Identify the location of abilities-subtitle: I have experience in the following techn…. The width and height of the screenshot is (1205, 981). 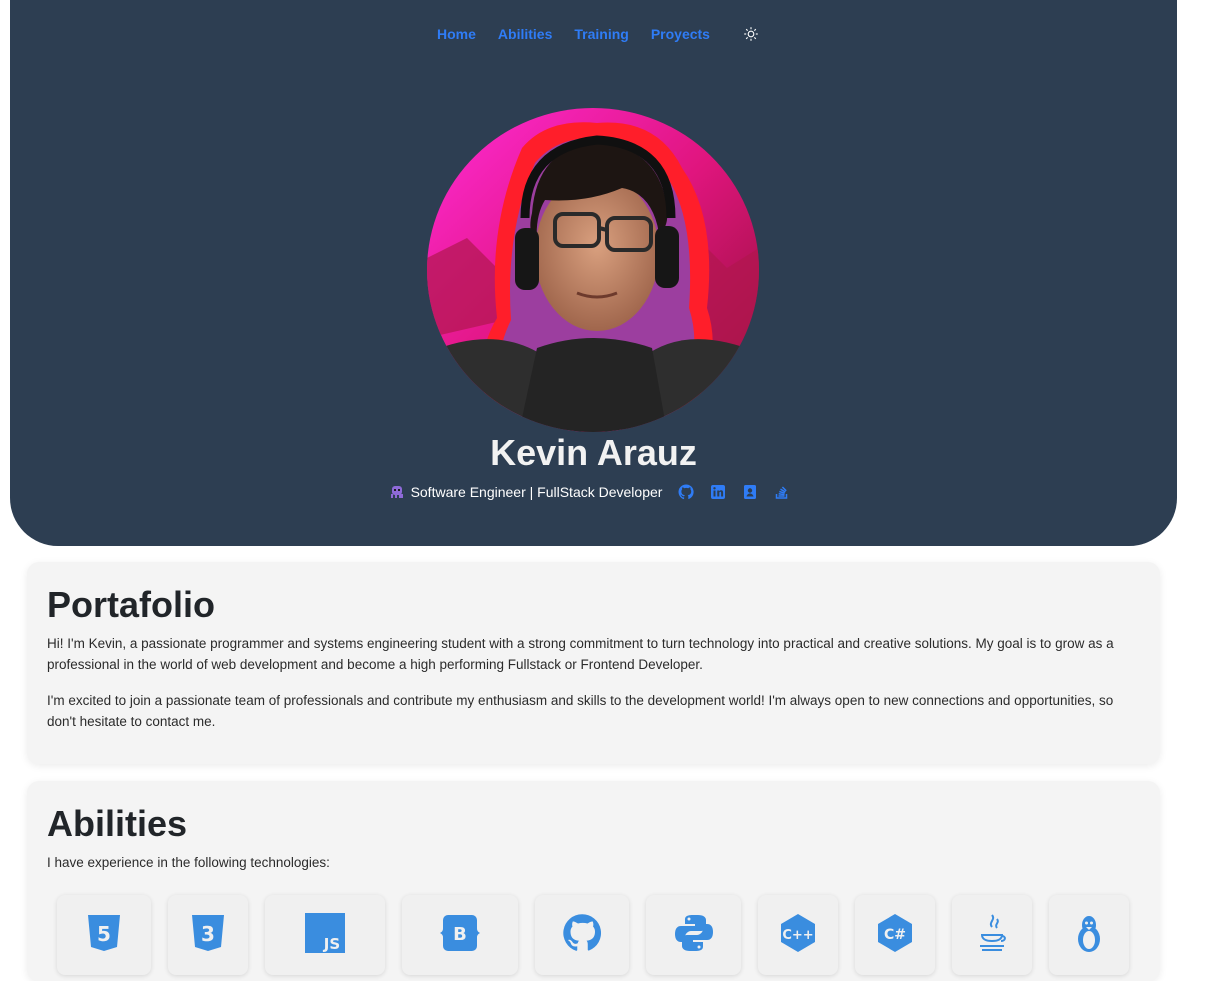
(188, 862).